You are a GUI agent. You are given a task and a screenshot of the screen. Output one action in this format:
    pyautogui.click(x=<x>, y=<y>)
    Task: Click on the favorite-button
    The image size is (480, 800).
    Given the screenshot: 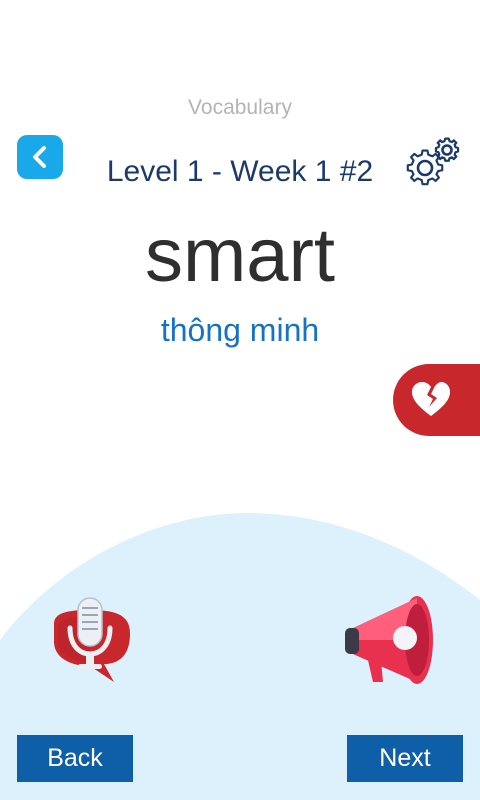 What is the action you would take?
    pyautogui.click(x=436, y=400)
    